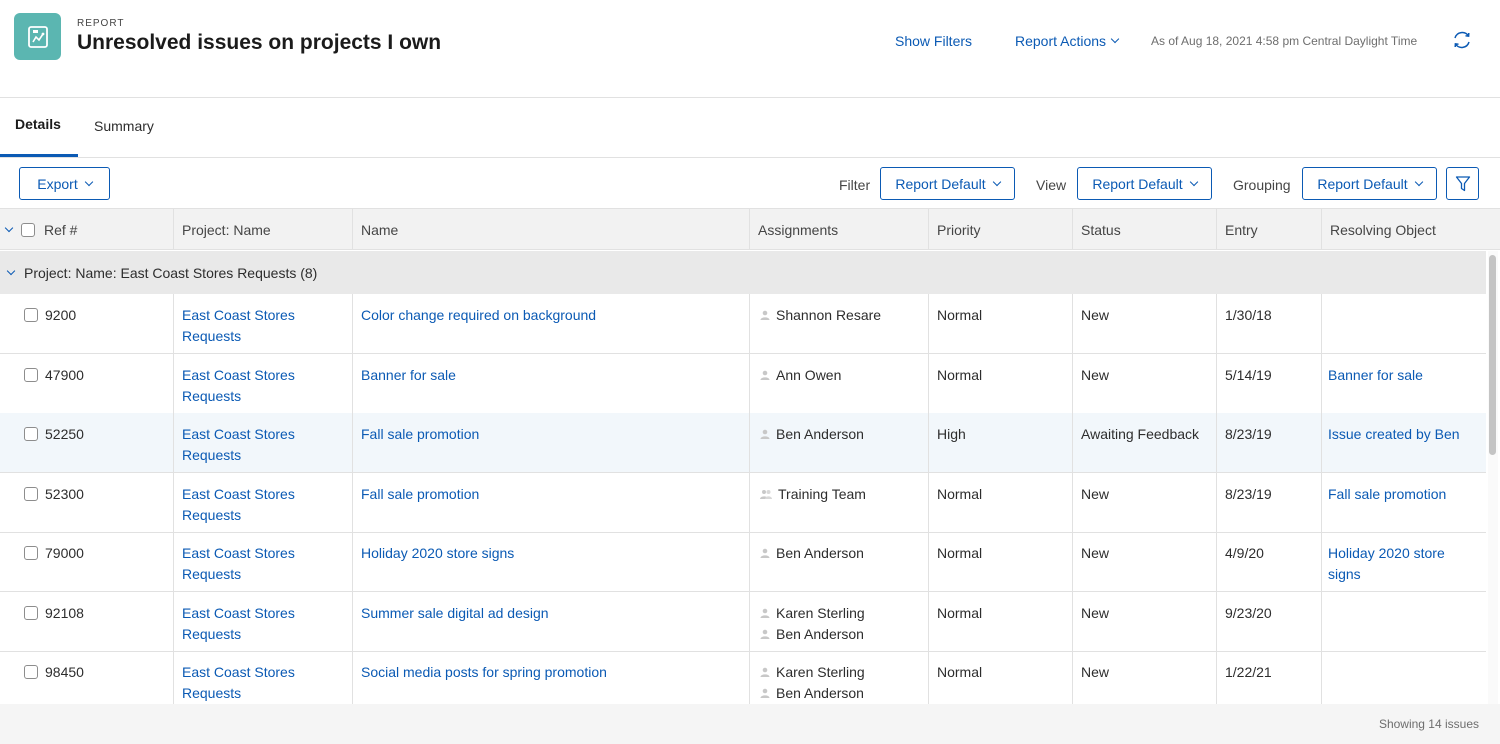 The height and width of the screenshot is (744, 1500). I want to click on resolving-object-cell: Issue created by Ben, so click(1403, 442).